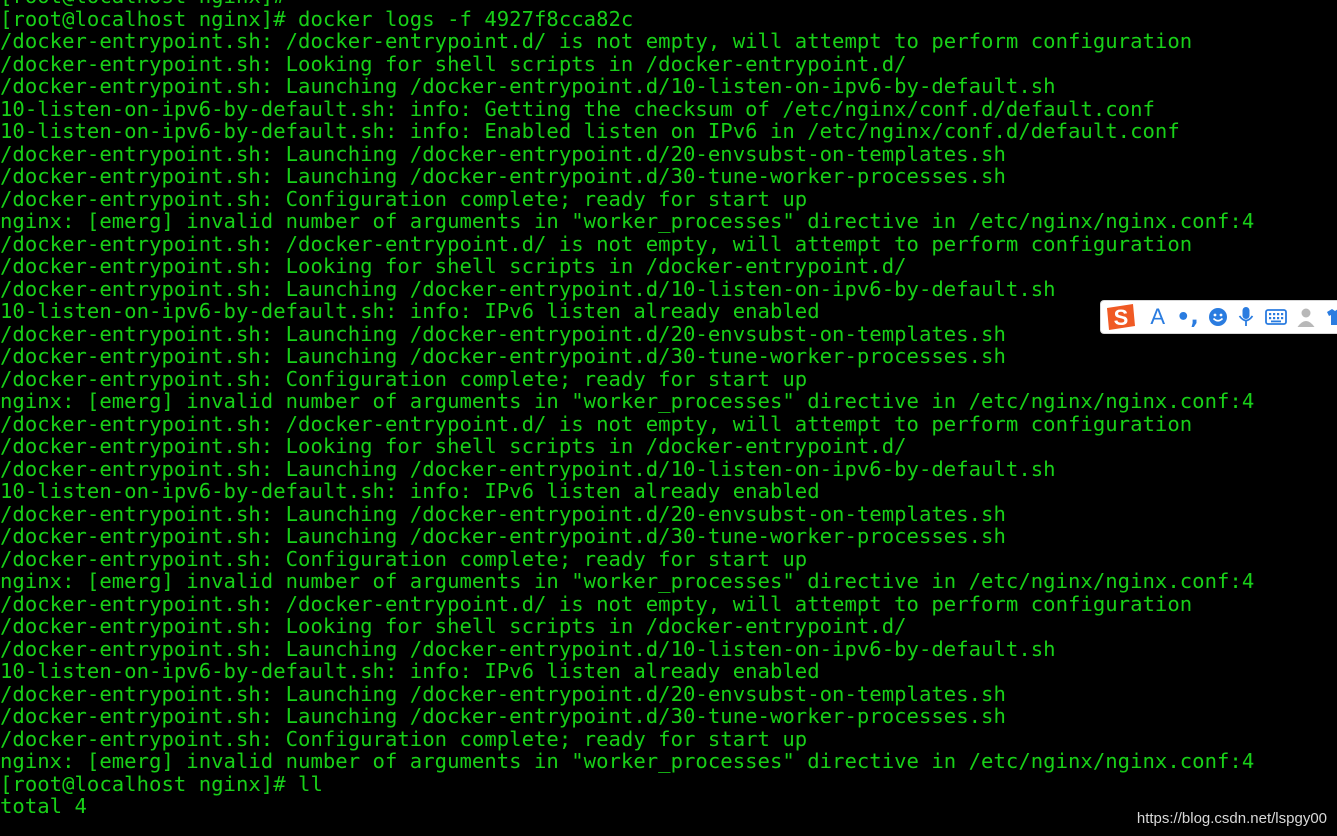 The width and height of the screenshot is (1337, 836). What do you see at coordinates (1187, 317) in the screenshot?
I see `punctuation-mode-button: •,` at bounding box center [1187, 317].